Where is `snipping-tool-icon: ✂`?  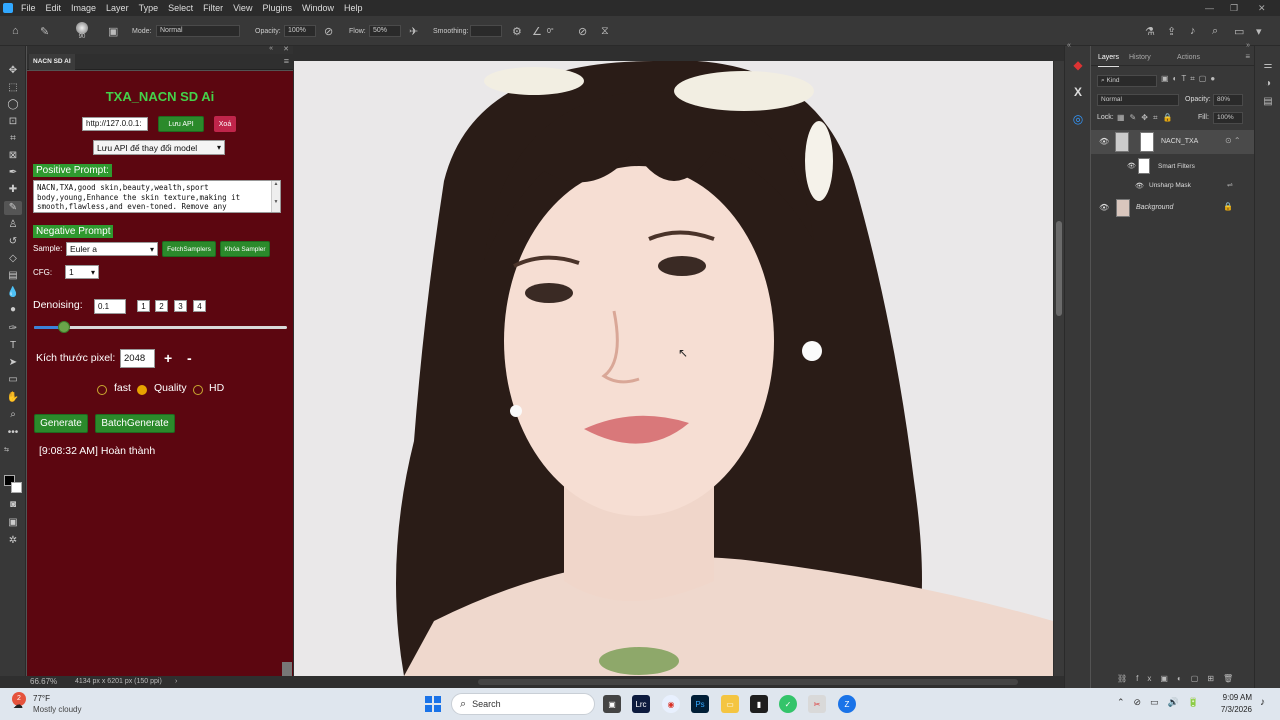 snipping-tool-icon: ✂ is located at coordinates (817, 704).